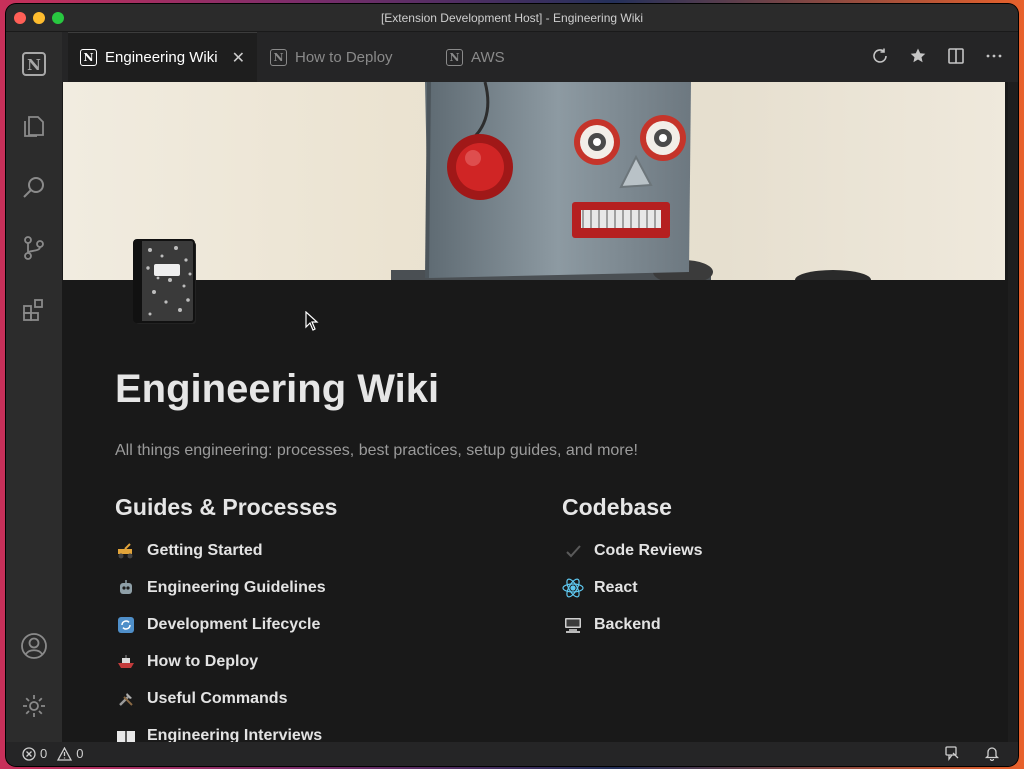 This screenshot has height=769, width=1024. What do you see at coordinates (648, 550) in the screenshot?
I see `link-label: Code Reviews` at bounding box center [648, 550].